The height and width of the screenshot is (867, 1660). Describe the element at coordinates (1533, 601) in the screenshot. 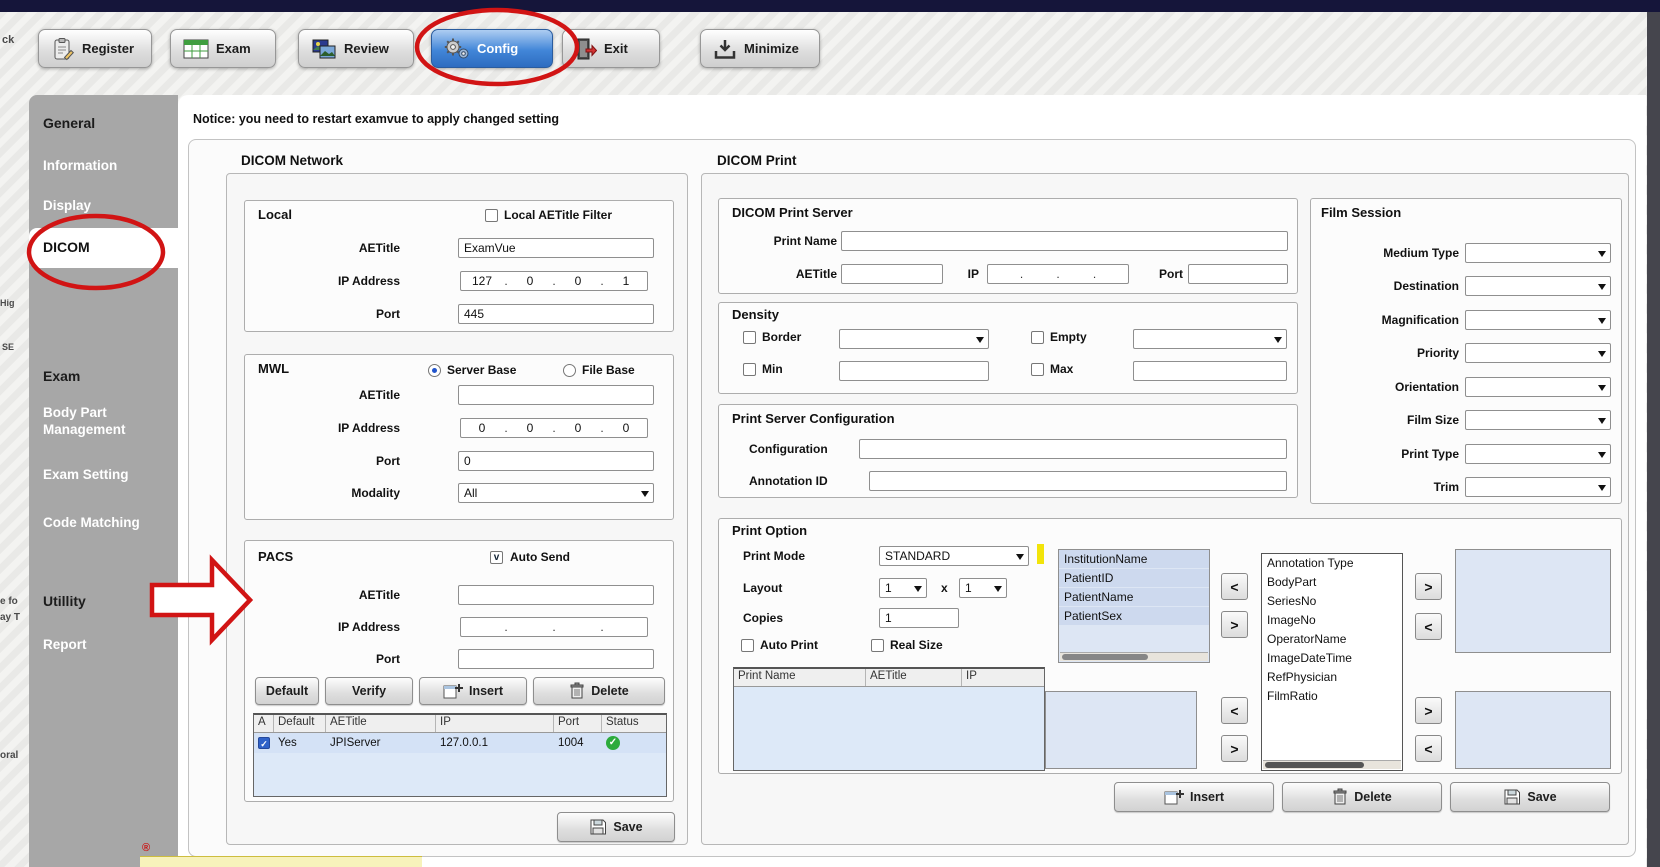

I see `selected-annotations-box-top` at that location.